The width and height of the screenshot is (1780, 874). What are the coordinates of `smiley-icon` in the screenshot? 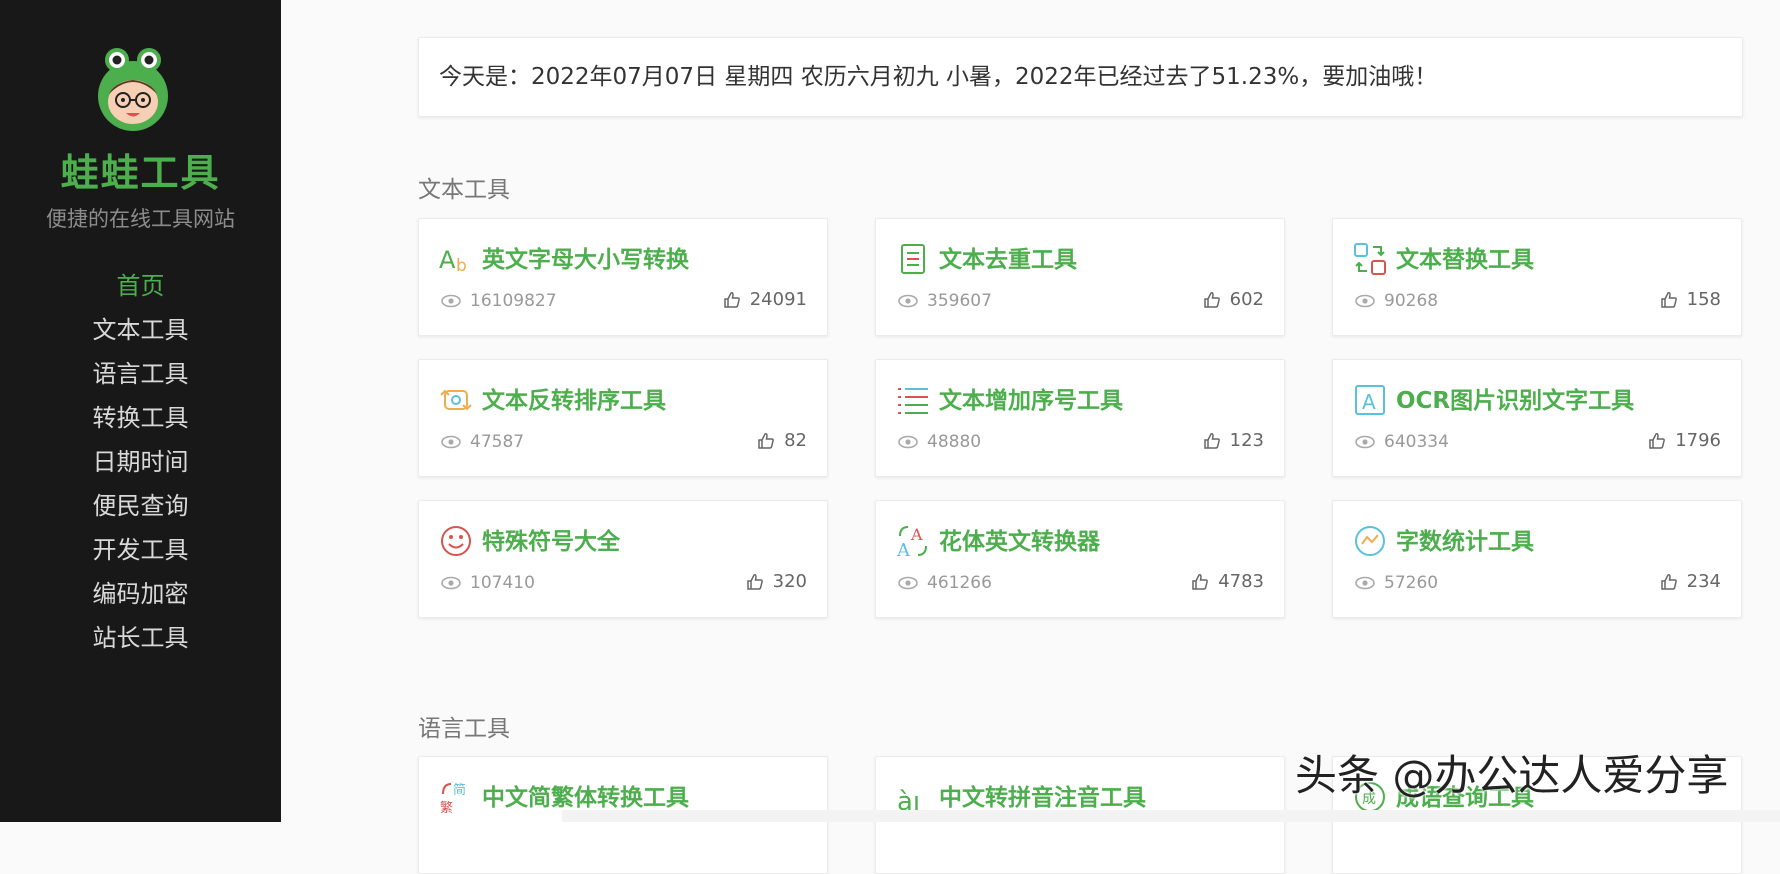 It's located at (456, 541).